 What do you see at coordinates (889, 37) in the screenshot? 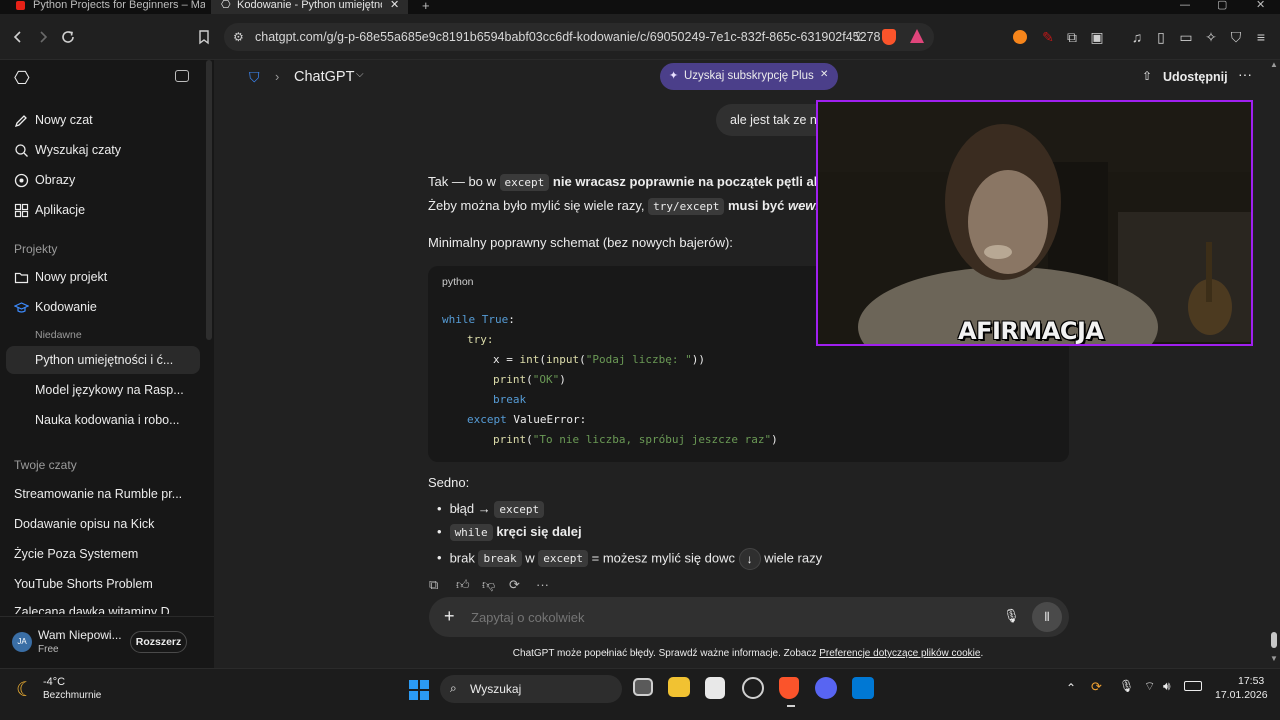
I see `brave-shields-icon` at bounding box center [889, 37].